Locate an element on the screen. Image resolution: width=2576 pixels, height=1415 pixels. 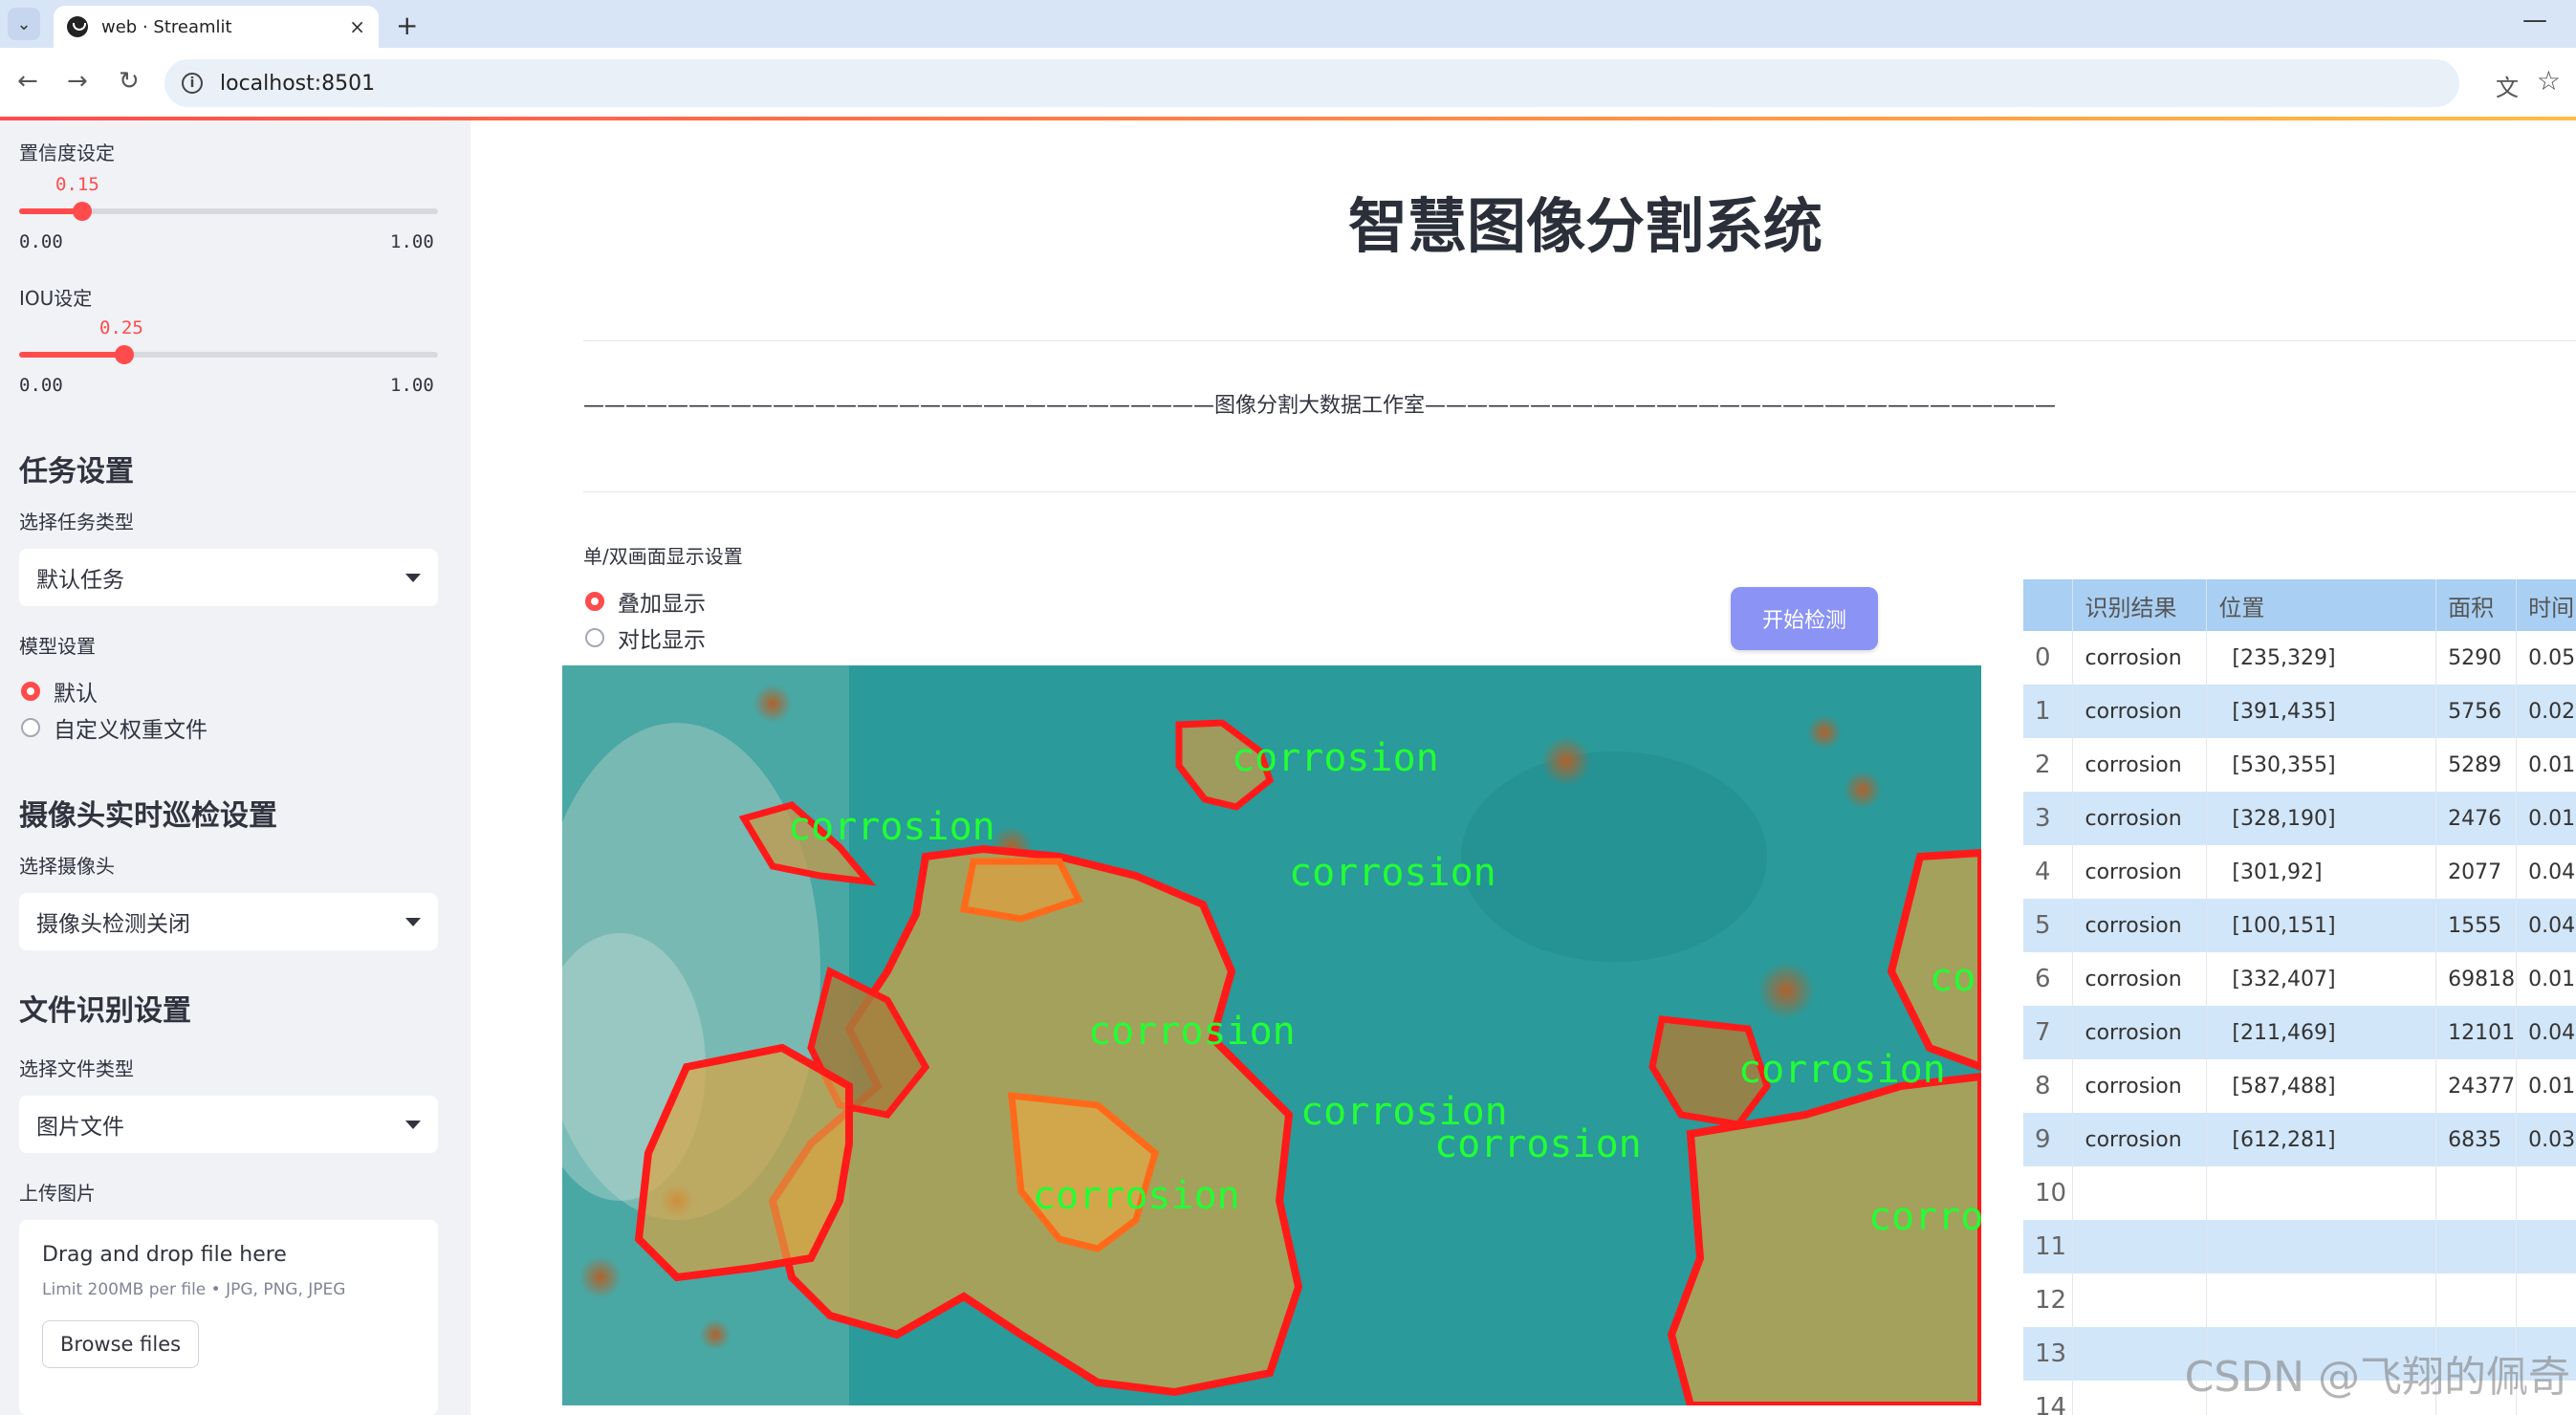
corrosion-mask is located at coordinates (1824, 1238).